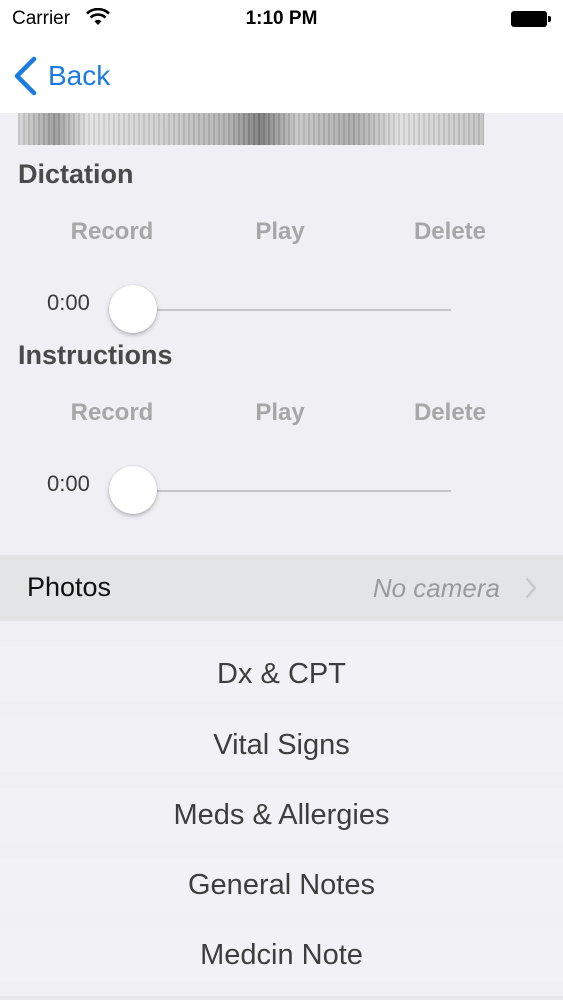 This screenshot has width=563, height=1000. What do you see at coordinates (281, 998) in the screenshot?
I see `bottom-divider` at bounding box center [281, 998].